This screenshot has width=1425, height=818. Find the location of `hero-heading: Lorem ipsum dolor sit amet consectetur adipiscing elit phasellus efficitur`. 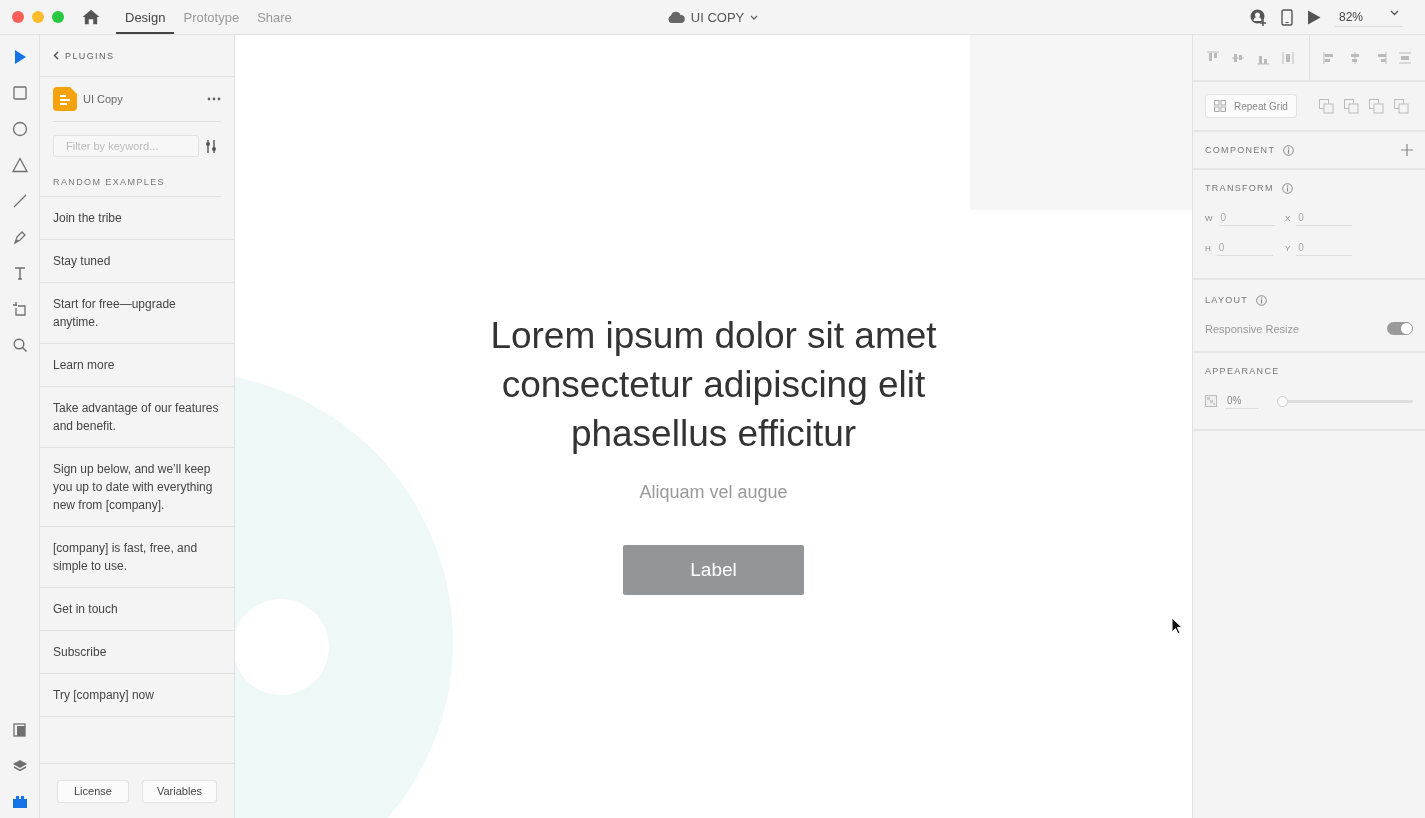

hero-heading: Lorem ipsum dolor sit amet consectetur adipiscing elit phasellus efficitur is located at coordinates (713, 385).